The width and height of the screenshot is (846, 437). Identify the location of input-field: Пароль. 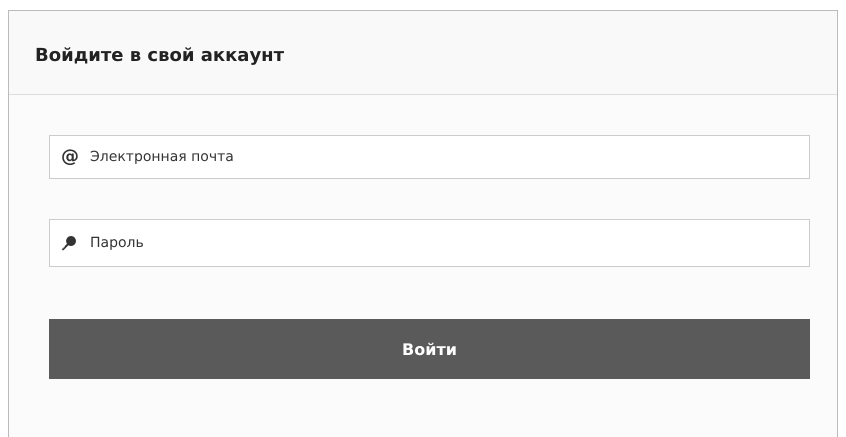
(429, 243).